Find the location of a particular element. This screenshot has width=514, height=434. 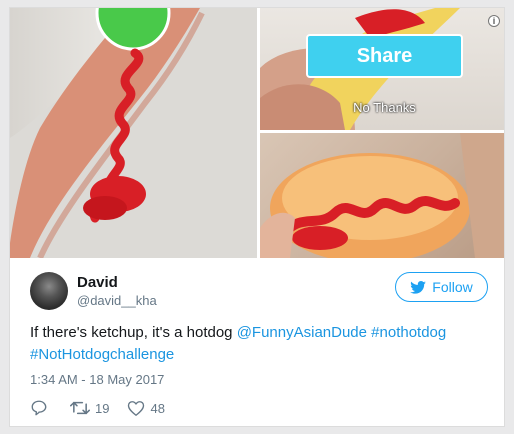

follow-label: Follow is located at coordinates (452, 287).